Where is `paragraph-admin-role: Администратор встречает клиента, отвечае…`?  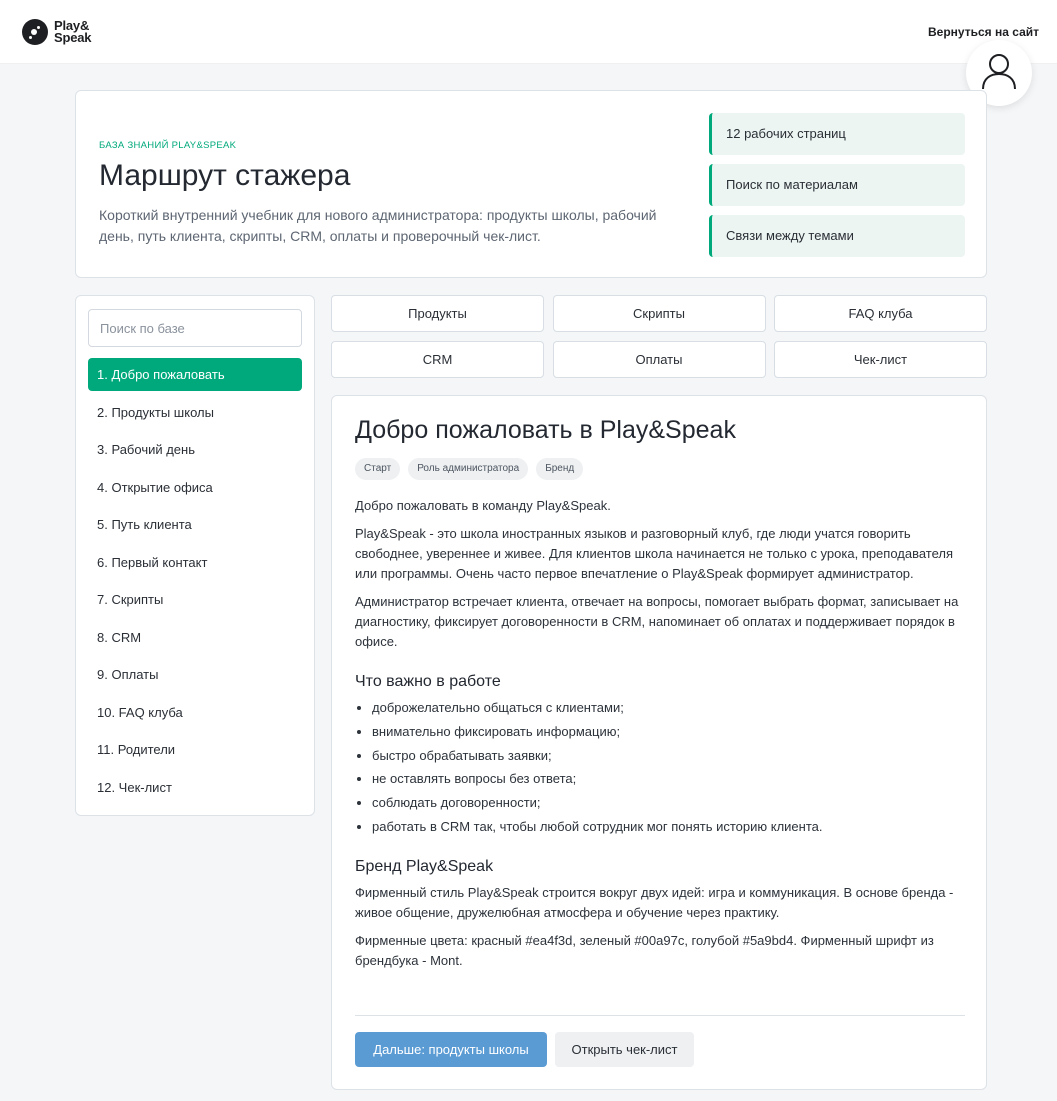
paragraph-admin-role: Администратор встречает клиента, отвечае… is located at coordinates (657, 621).